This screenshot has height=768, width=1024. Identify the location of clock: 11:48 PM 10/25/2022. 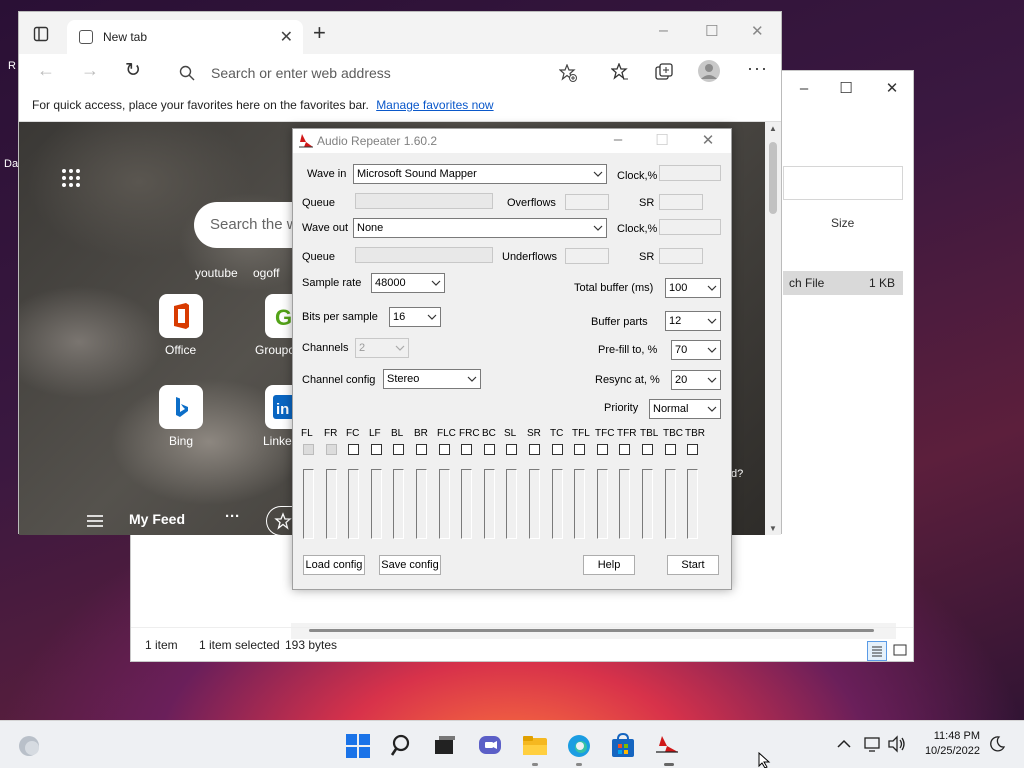
(952, 744).